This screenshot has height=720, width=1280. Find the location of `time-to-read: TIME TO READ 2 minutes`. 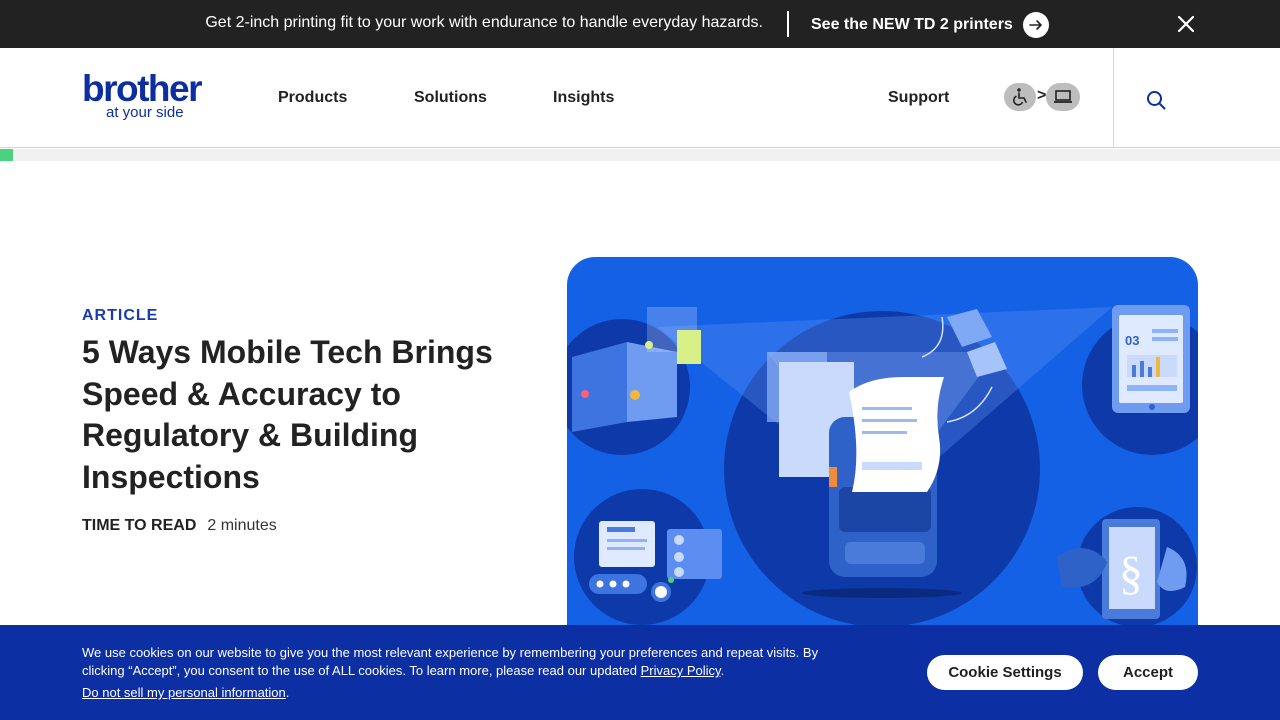

time-to-read: TIME TO READ 2 minutes is located at coordinates (179, 526).